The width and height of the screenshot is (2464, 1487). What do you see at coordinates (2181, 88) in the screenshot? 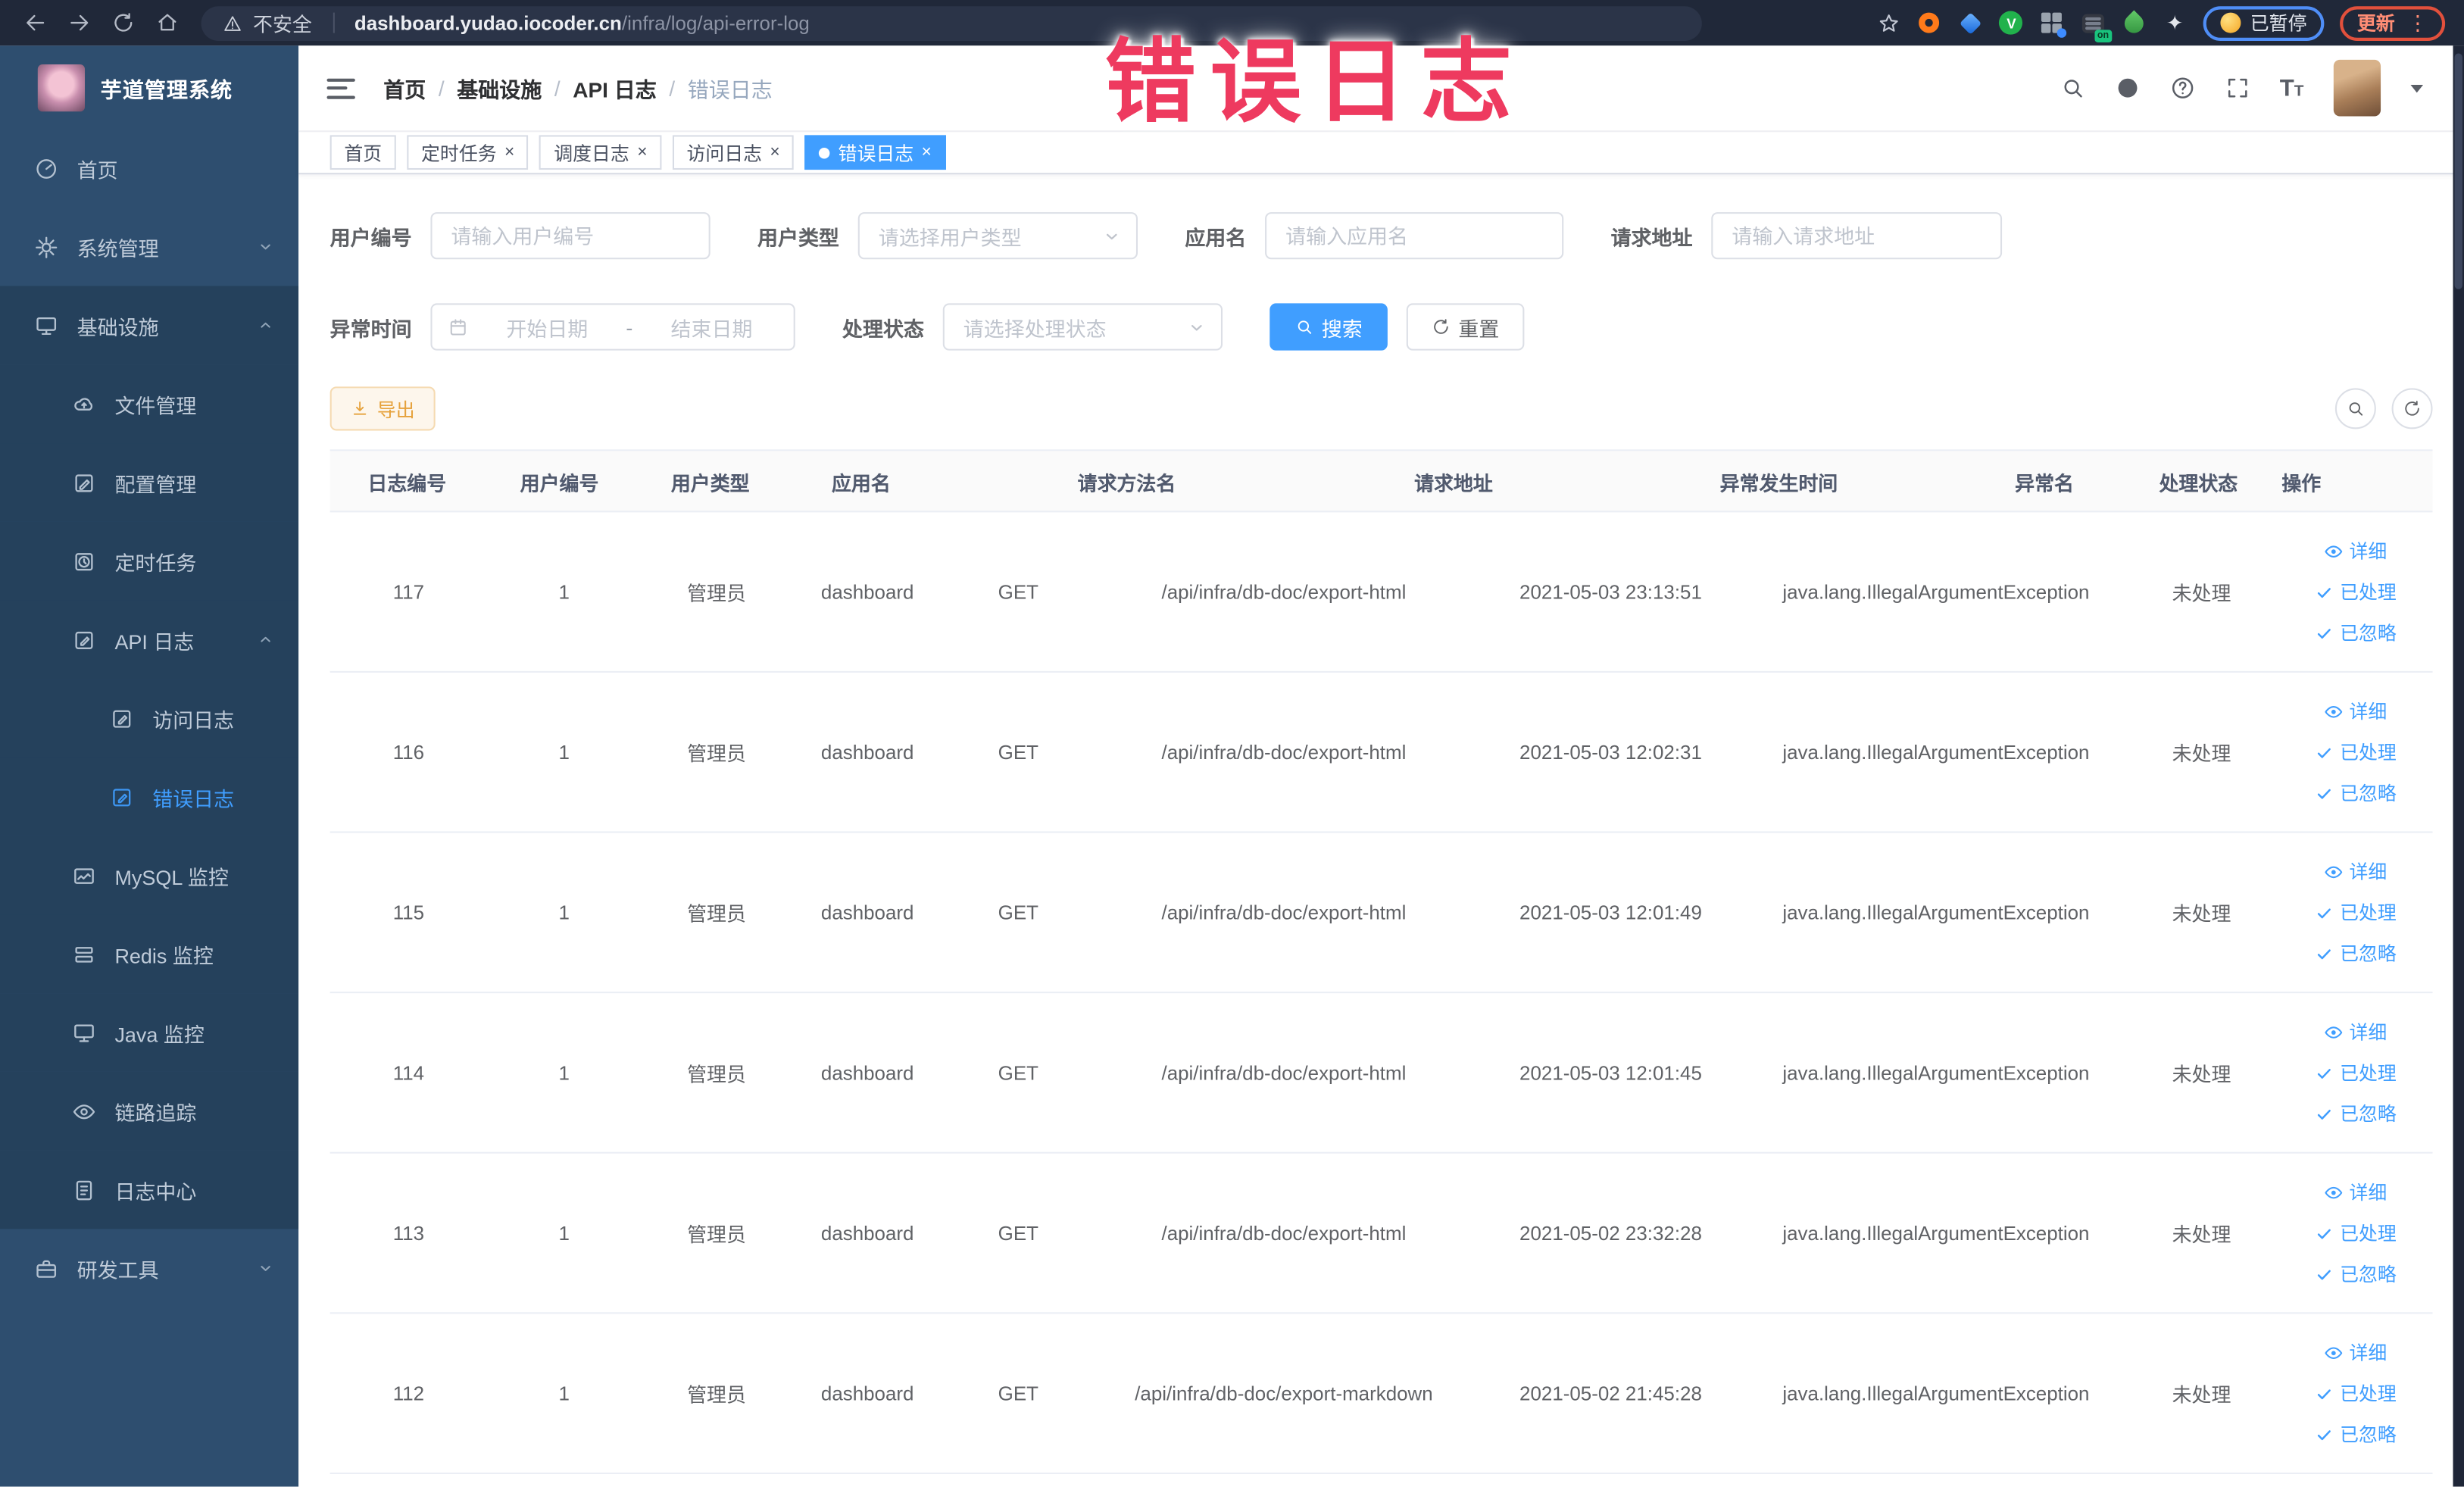
I see `docs-question-icon` at bounding box center [2181, 88].